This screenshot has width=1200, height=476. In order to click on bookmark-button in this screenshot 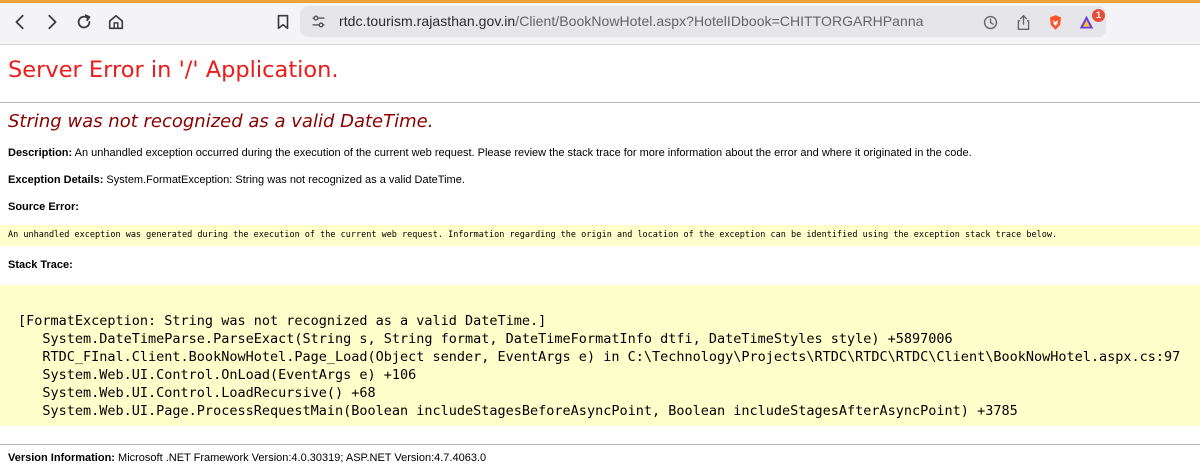, I will do `click(283, 22)`.